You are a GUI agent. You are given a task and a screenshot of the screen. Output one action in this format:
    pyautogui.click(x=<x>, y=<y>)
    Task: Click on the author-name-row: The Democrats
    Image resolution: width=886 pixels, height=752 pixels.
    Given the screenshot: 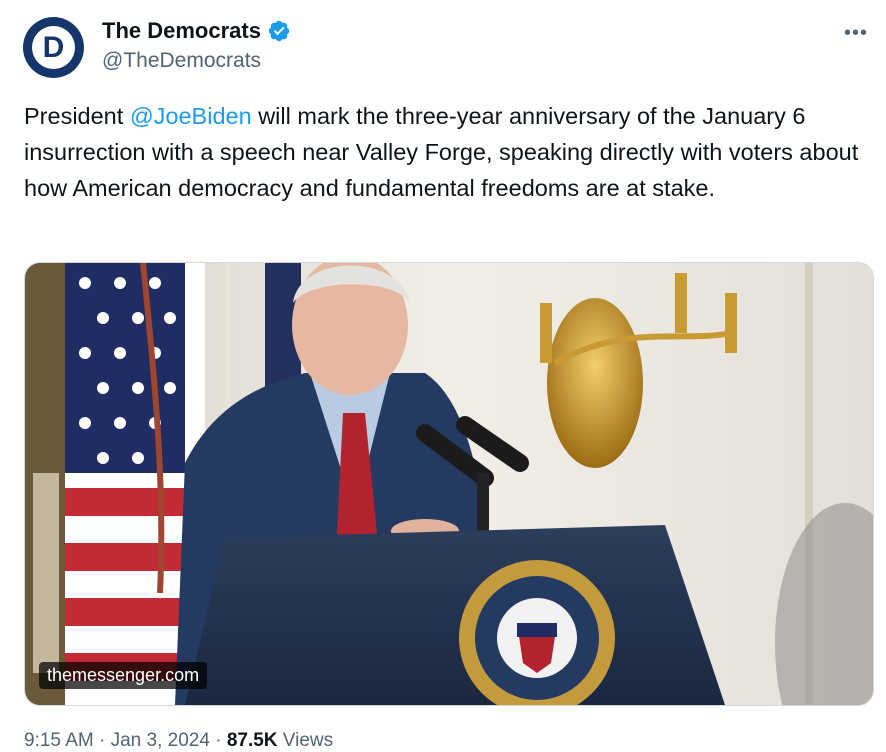 What is the action you would take?
    pyautogui.click(x=196, y=31)
    